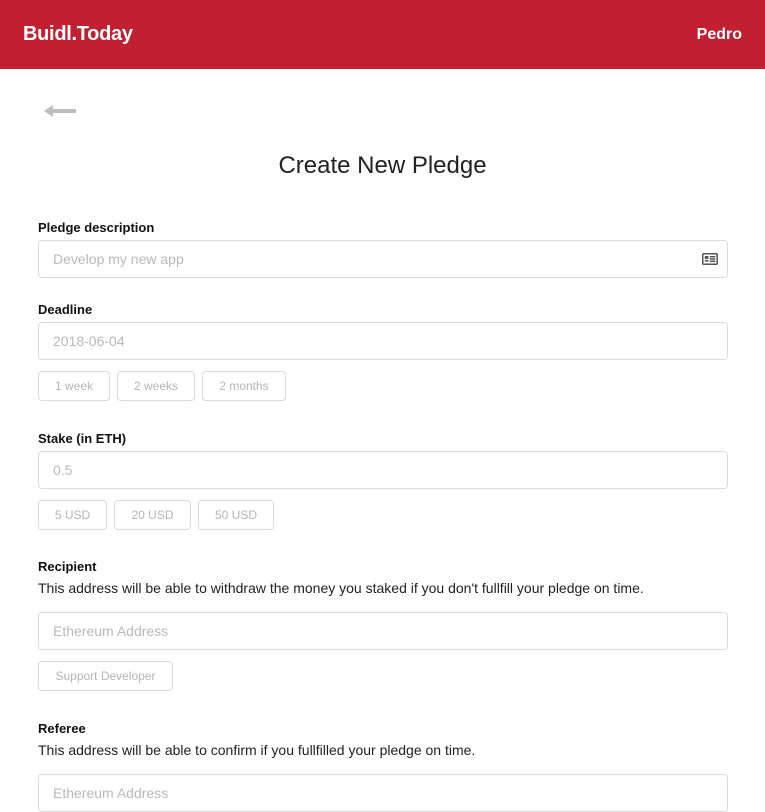  I want to click on deadline-1-week-button: 1 week, so click(74, 386).